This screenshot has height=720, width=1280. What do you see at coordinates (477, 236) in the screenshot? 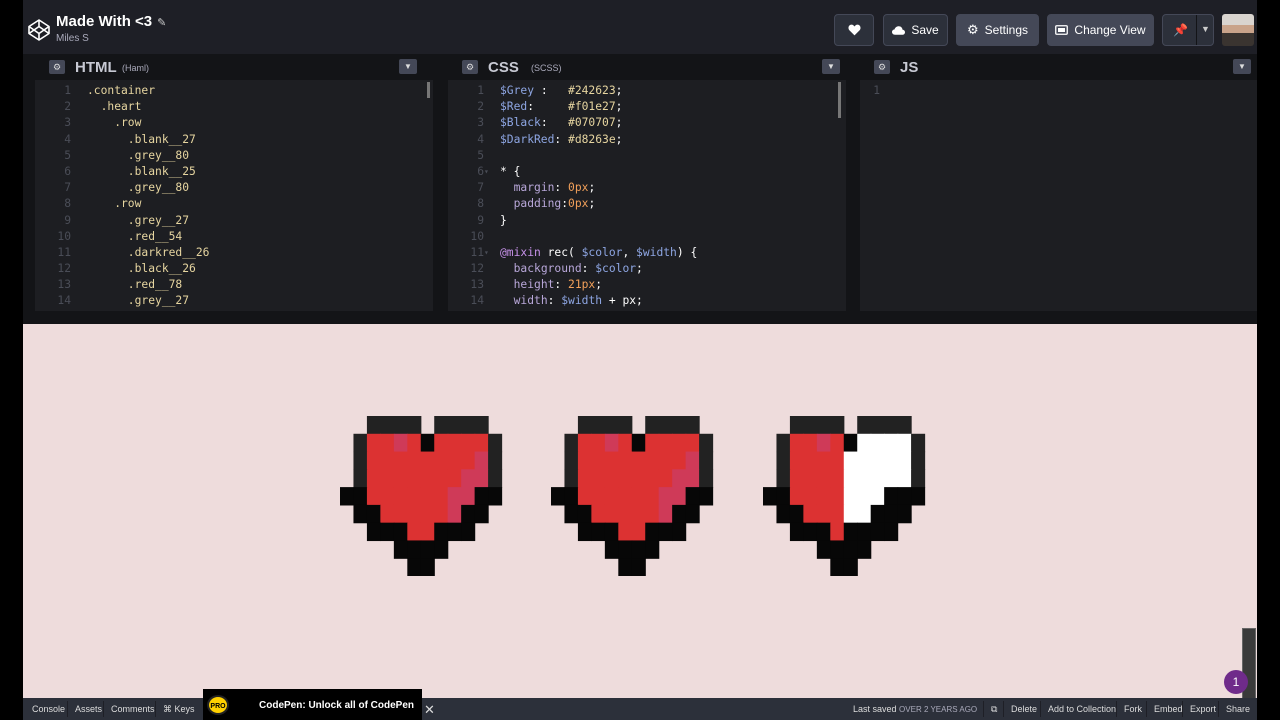
I see `code-line: 10` at bounding box center [477, 236].